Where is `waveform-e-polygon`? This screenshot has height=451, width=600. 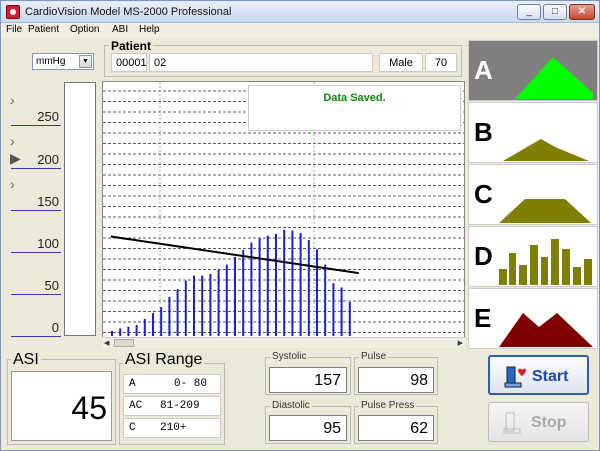 waveform-e-polygon is located at coordinates (546, 330).